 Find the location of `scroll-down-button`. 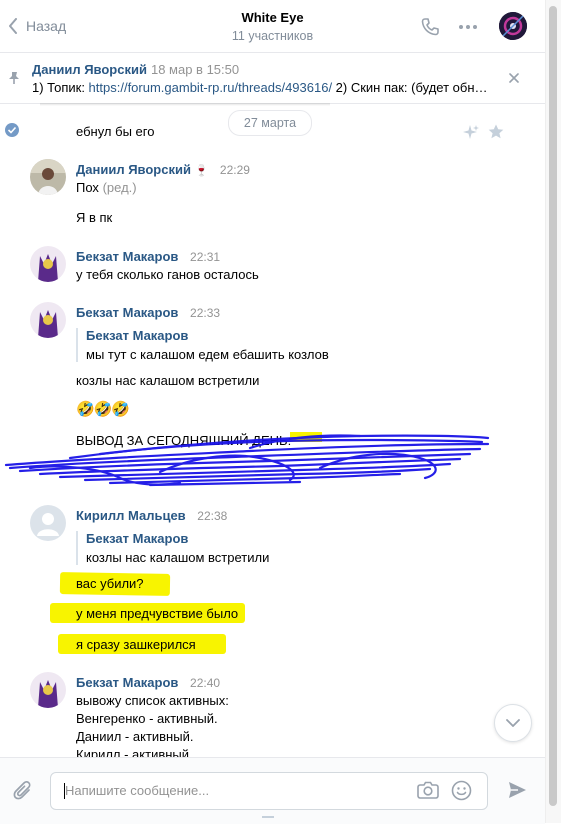

scroll-down-button is located at coordinates (513, 723).